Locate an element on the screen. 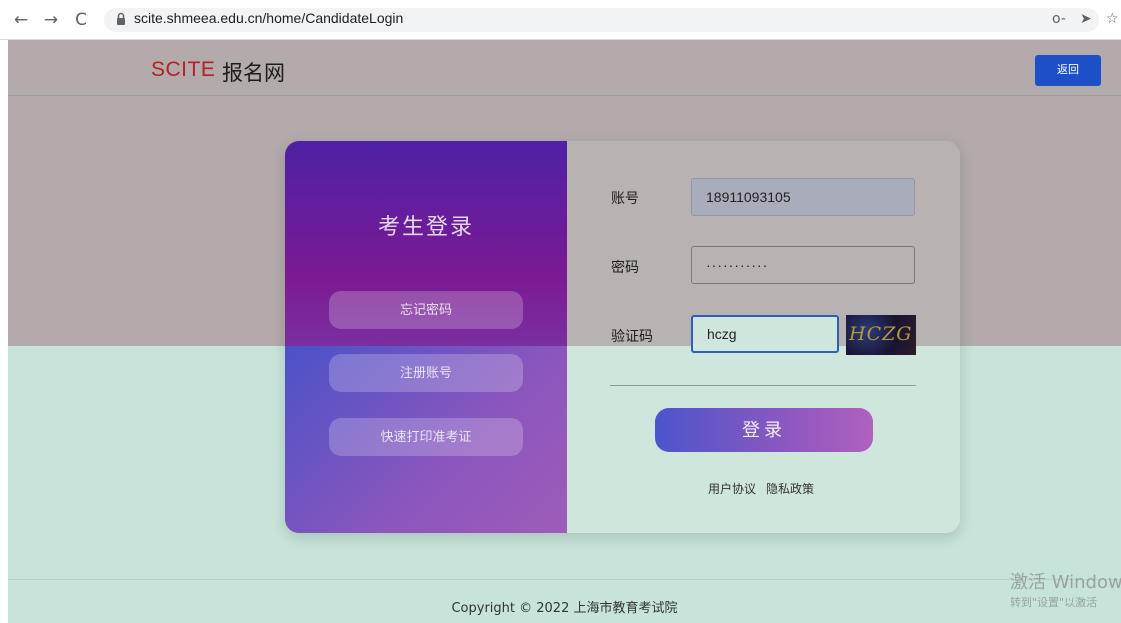 This screenshot has height=623, width=1121. bookmark-star-icon: ☆ is located at coordinates (1112, 19).